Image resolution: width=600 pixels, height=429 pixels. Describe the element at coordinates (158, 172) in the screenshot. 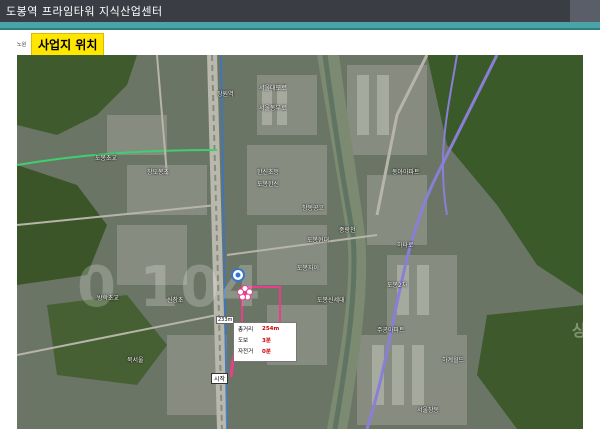

I see `map-label: 창도봉초` at that location.